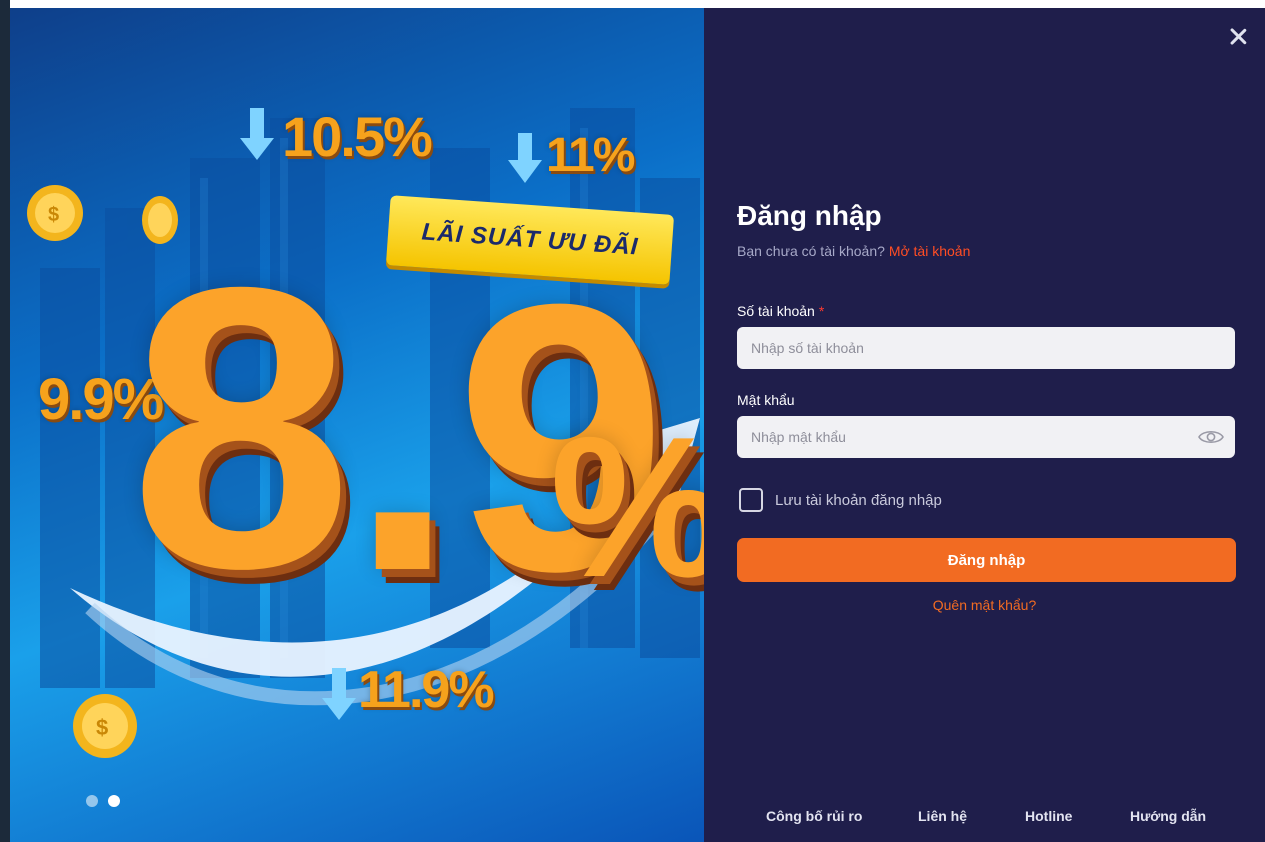 Image resolution: width=1265 pixels, height=842 pixels. Describe the element at coordinates (986, 348) in the screenshot. I see `account-number-input` at that location.